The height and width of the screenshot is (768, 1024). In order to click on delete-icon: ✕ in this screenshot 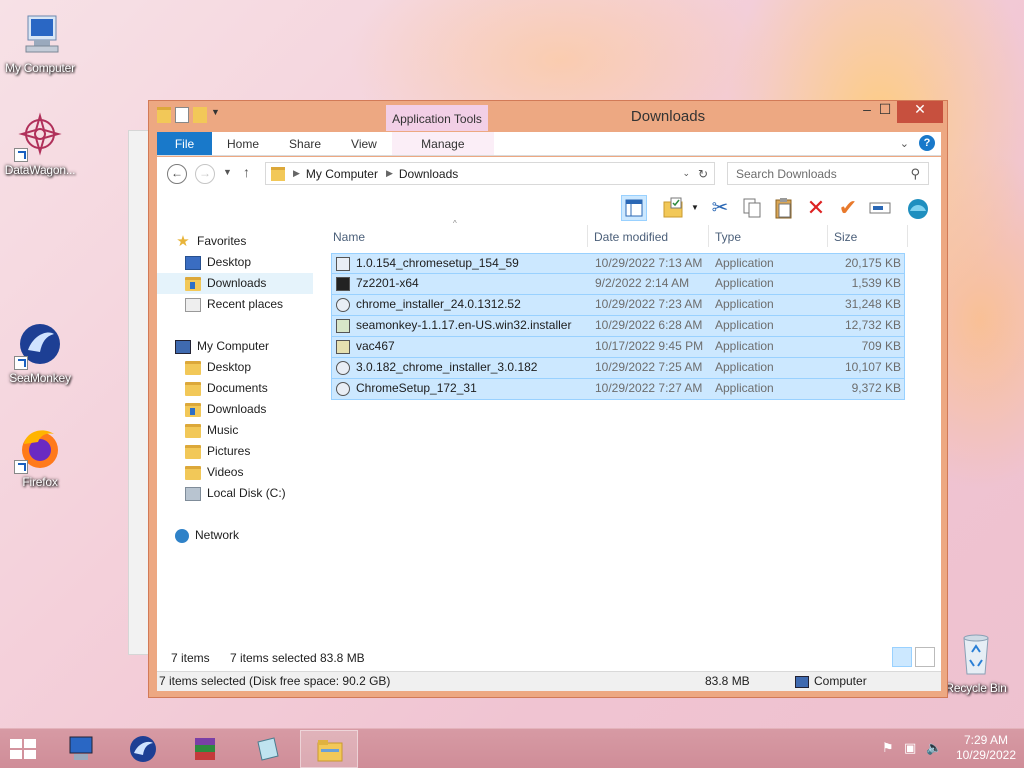, I will do `click(816, 208)`.